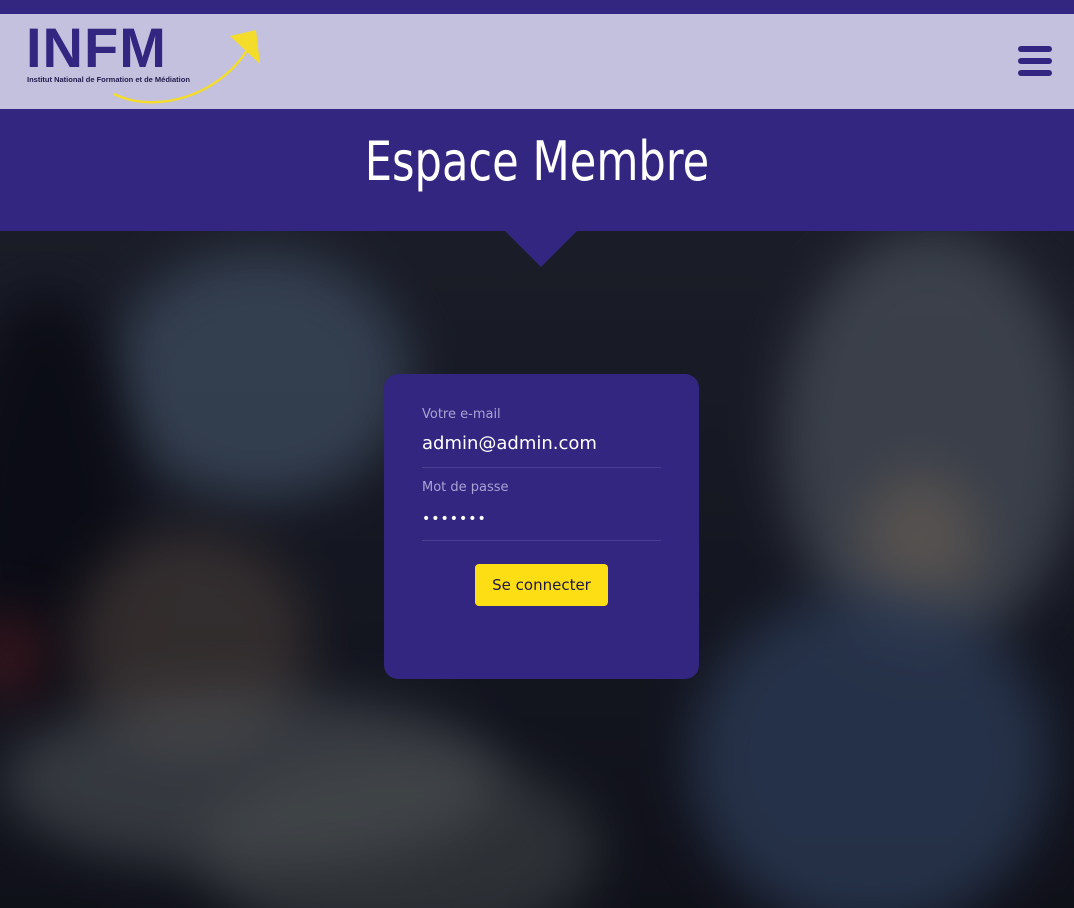 This screenshot has height=908, width=1074. Describe the element at coordinates (461, 414) in the screenshot. I see `email-label: Votre e-mail` at that location.